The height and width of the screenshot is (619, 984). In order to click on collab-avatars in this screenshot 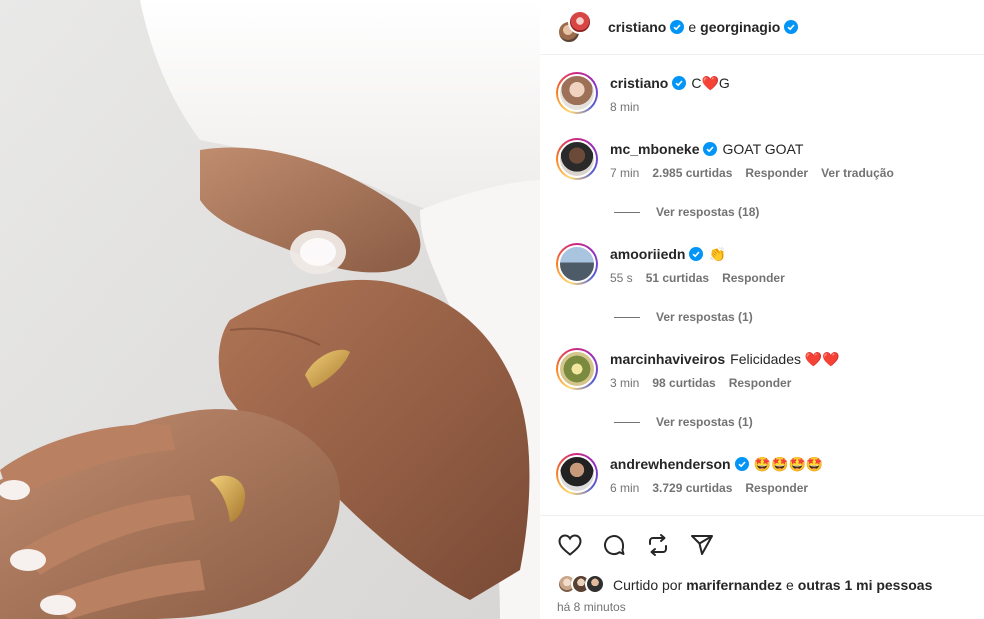, I will do `click(574, 27)`.